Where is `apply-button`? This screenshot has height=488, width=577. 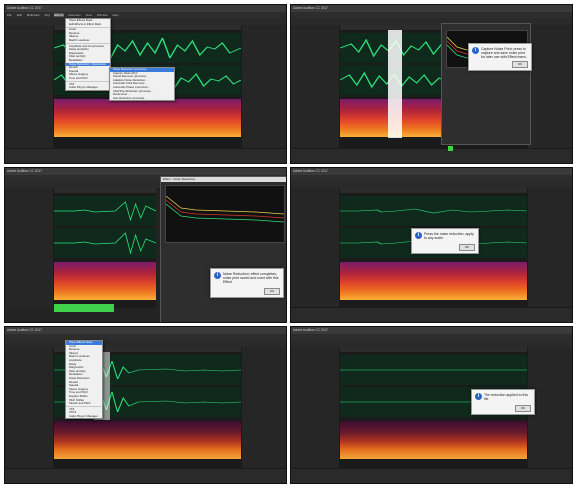
apply-button is located at coordinates (450, 148).